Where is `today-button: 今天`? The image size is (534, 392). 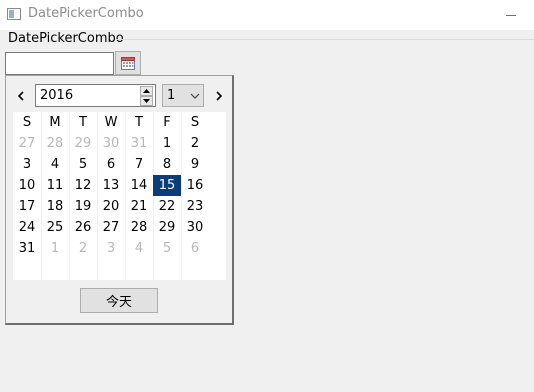
today-button: 今天 is located at coordinates (119, 300).